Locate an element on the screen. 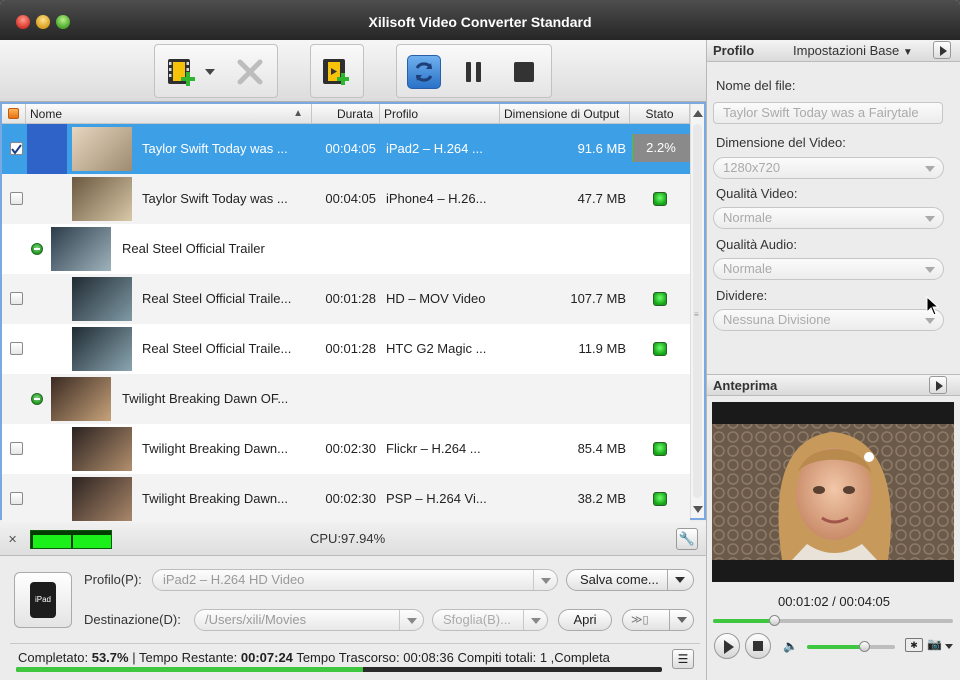  filename-input: Taylor Swift Today was a Fairytale is located at coordinates (828, 113).